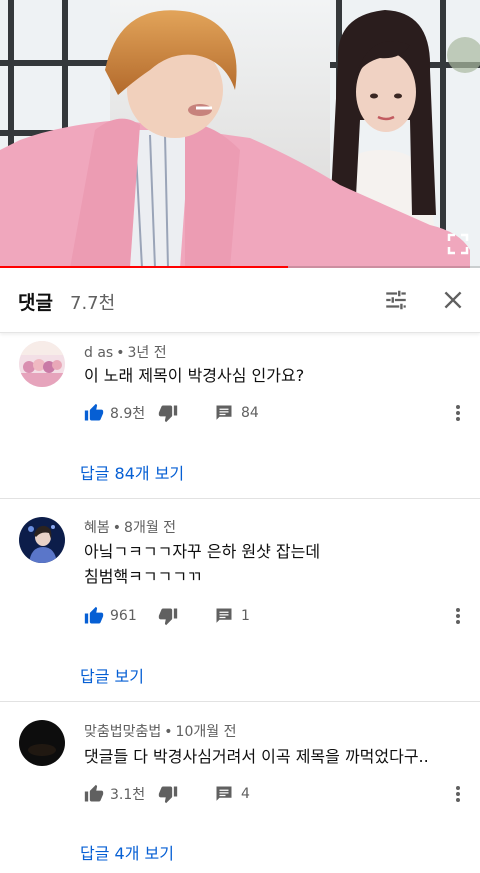 Image resolution: width=480 pixels, height=873 pixels. Describe the element at coordinates (150, 528) in the screenshot. I see `comment-time: 8개월 전` at that location.